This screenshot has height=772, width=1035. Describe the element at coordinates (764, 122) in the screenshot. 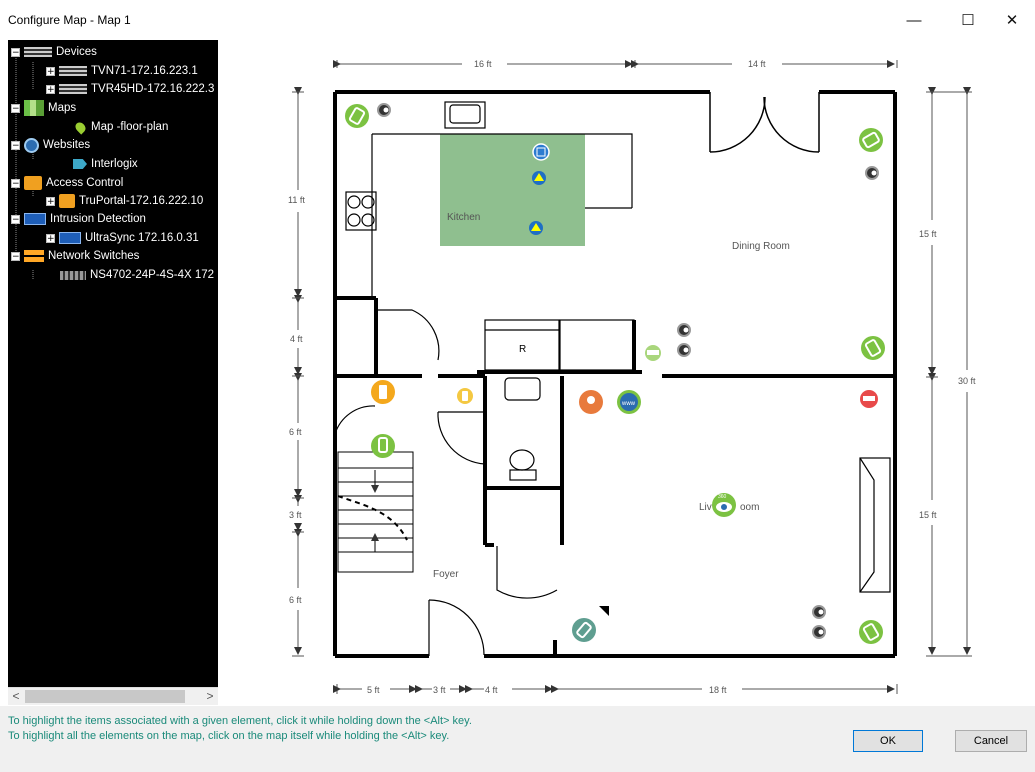

I see `double-door` at that location.